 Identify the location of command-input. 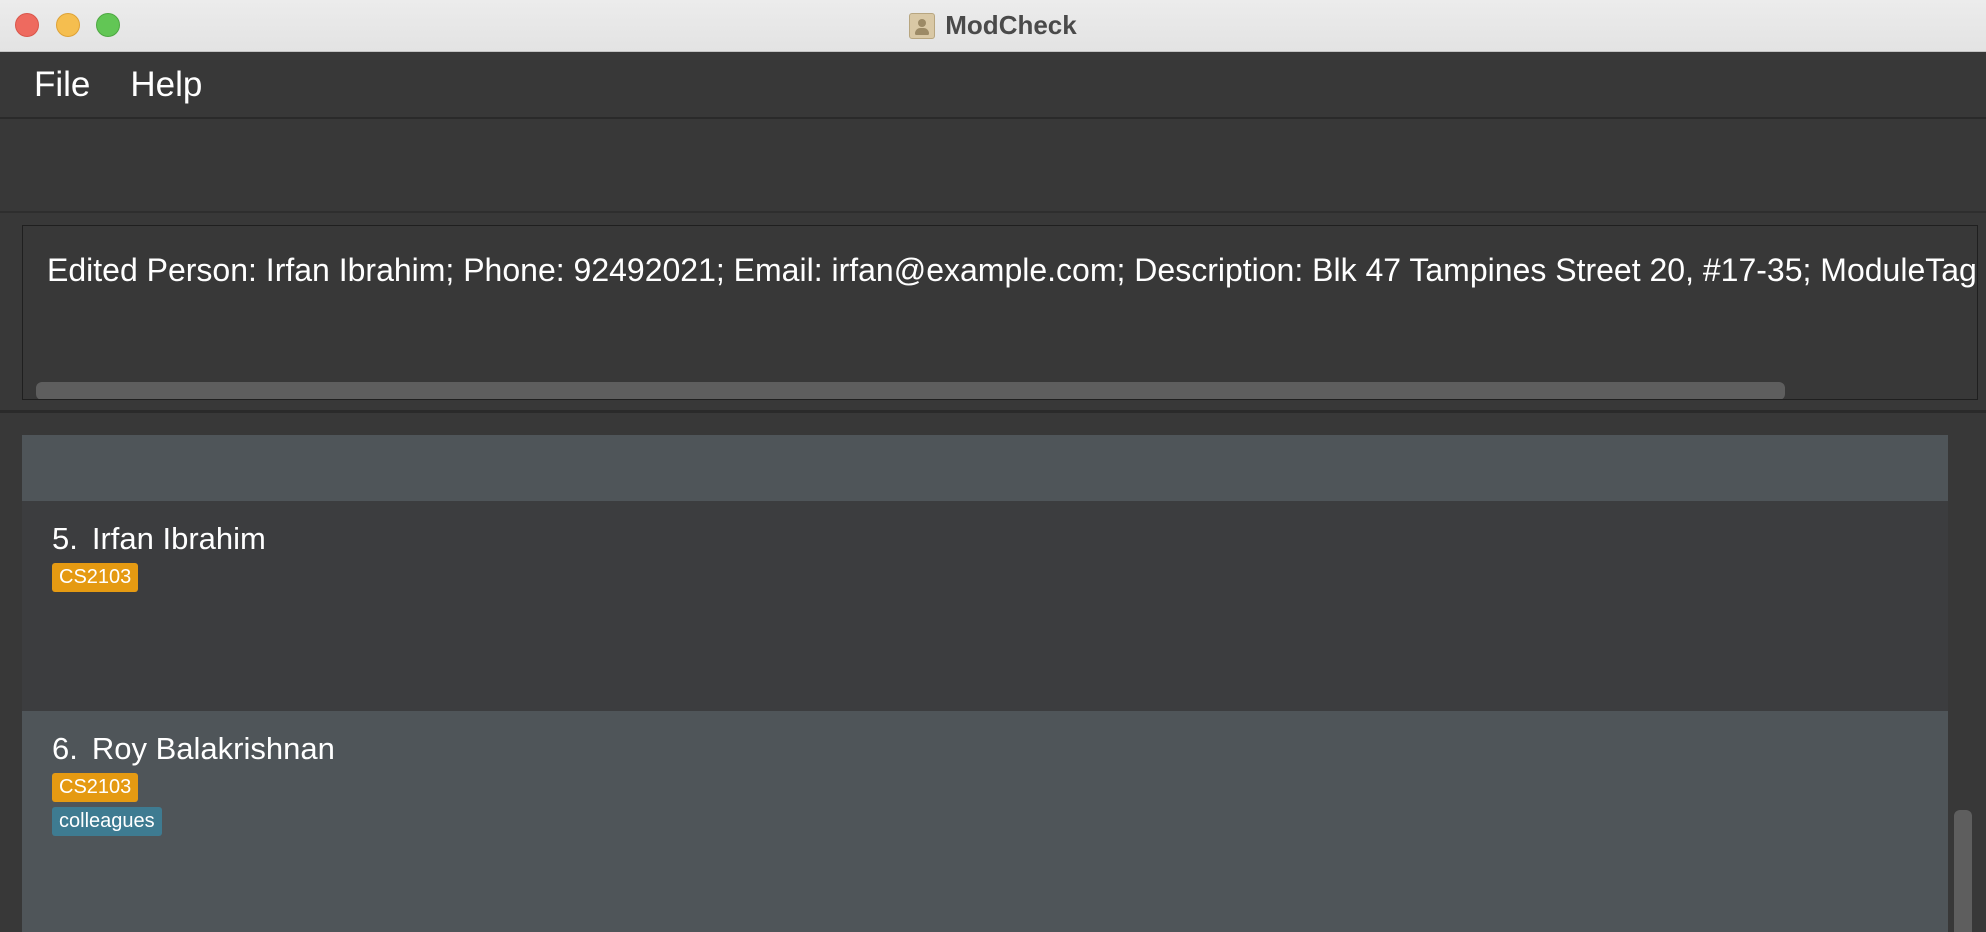
(1001, 176).